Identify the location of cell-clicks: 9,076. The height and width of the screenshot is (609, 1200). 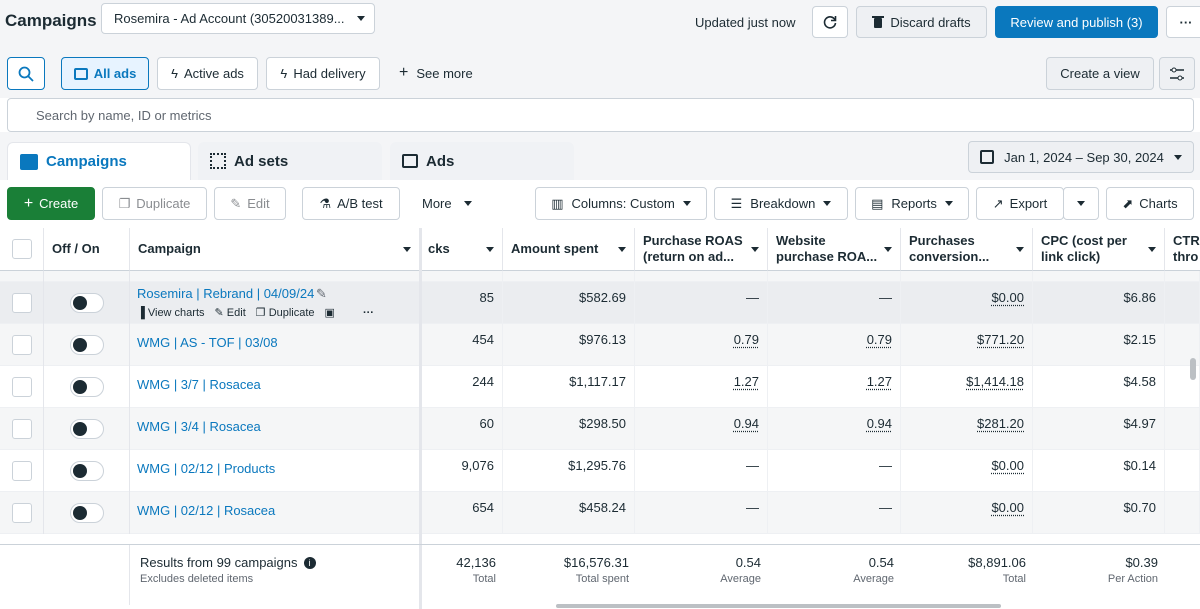
(461, 471).